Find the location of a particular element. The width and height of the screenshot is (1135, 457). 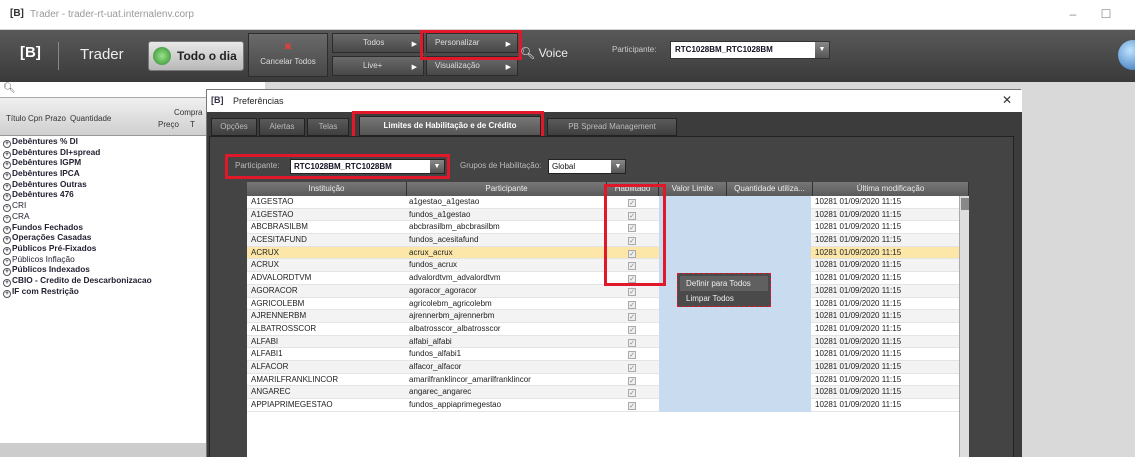

col-ultima-modificacao: Última modificação is located at coordinates (891, 189).